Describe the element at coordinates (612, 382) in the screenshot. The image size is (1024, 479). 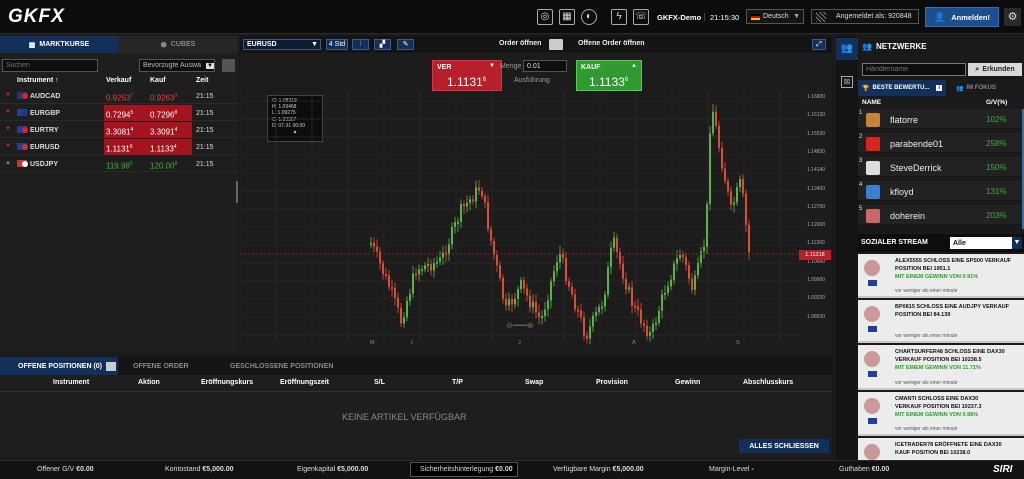
I see `col-commission: Provision` at that location.